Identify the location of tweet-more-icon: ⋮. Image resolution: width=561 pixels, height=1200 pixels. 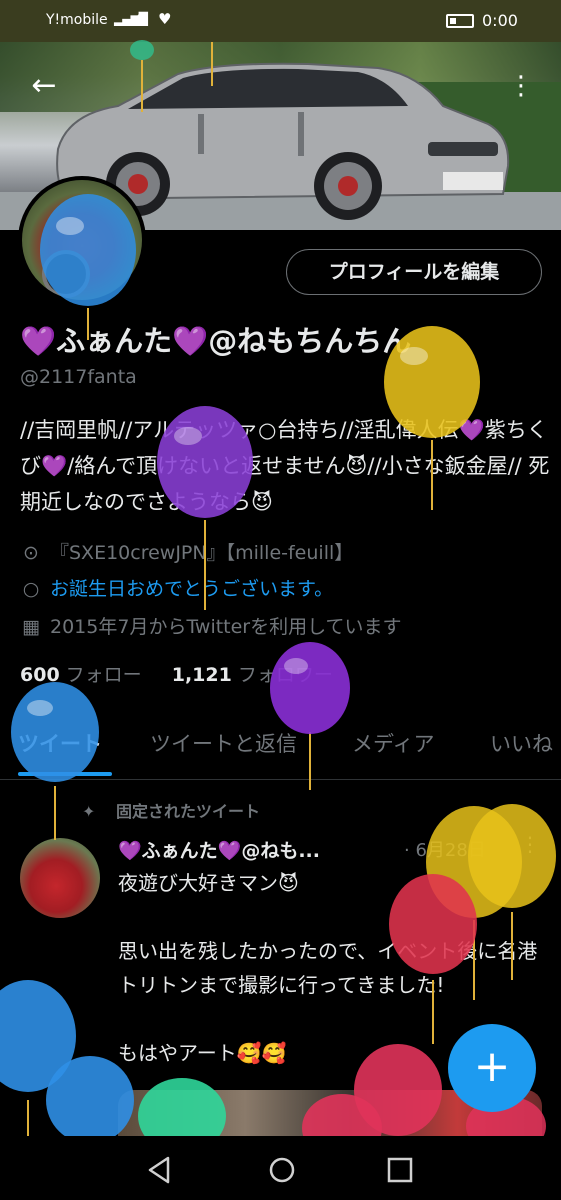
(530, 844).